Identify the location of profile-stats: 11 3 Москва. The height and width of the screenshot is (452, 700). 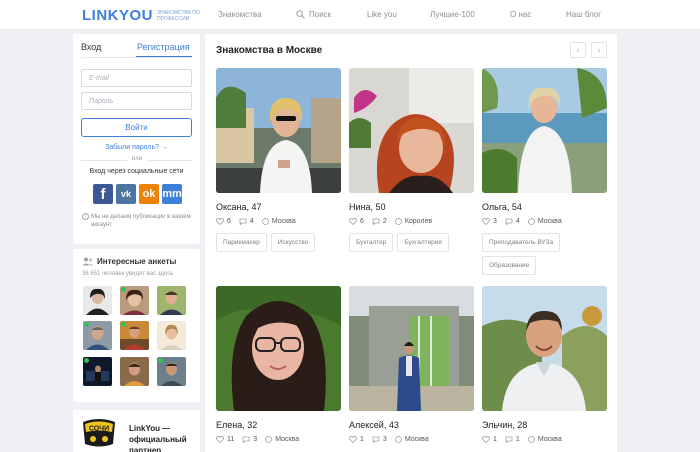
(261, 439).